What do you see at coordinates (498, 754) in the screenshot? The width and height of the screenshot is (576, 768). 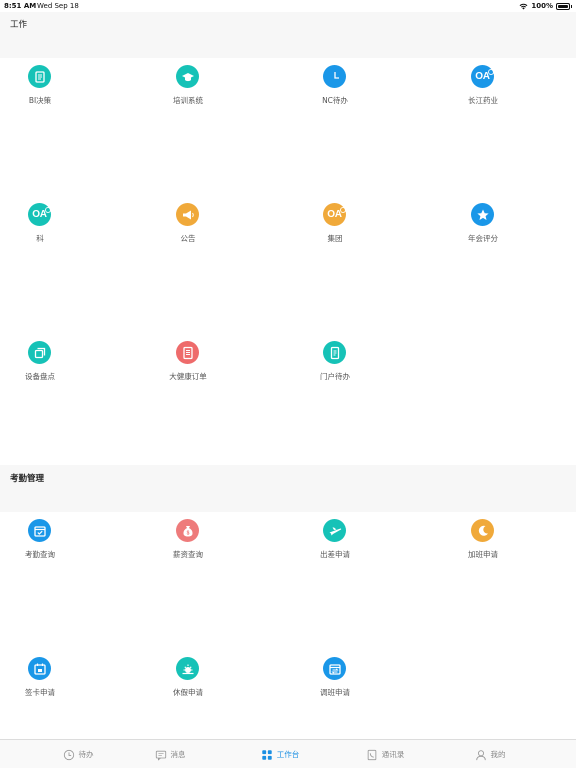 I see `tab-label: 我的` at bounding box center [498, 754].